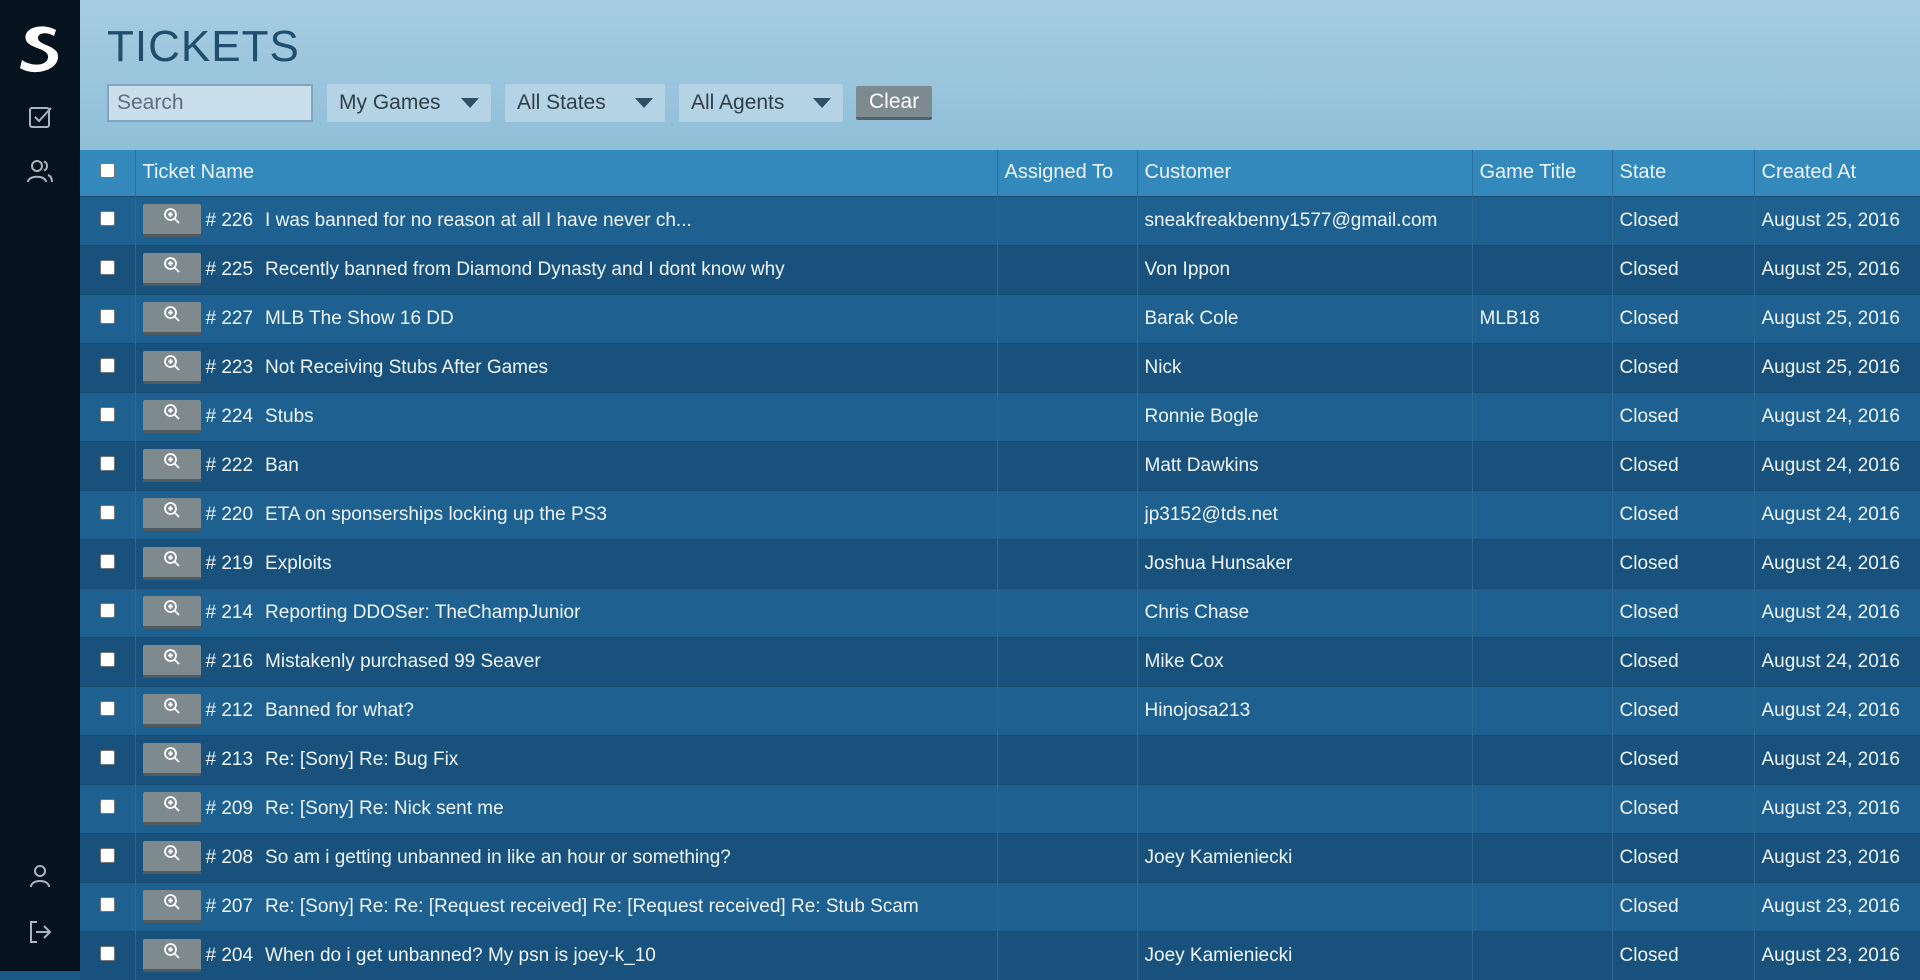 Image resolution: width=1920 pixels, height=980 pixels. Describe the element at coordinates (229, 759) in the screenshot. I see `ticket-number: # 213` at that location.